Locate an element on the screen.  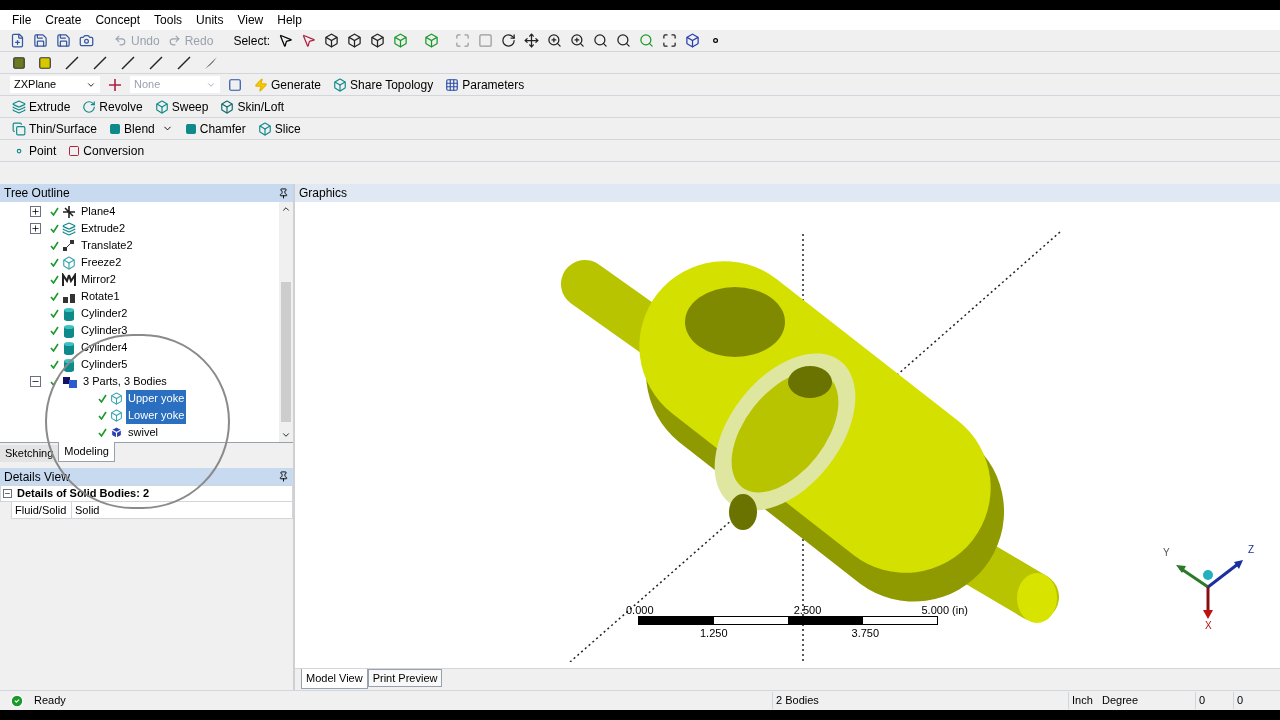
tree-item: Freeze2 is located at coordinates (101, 262).